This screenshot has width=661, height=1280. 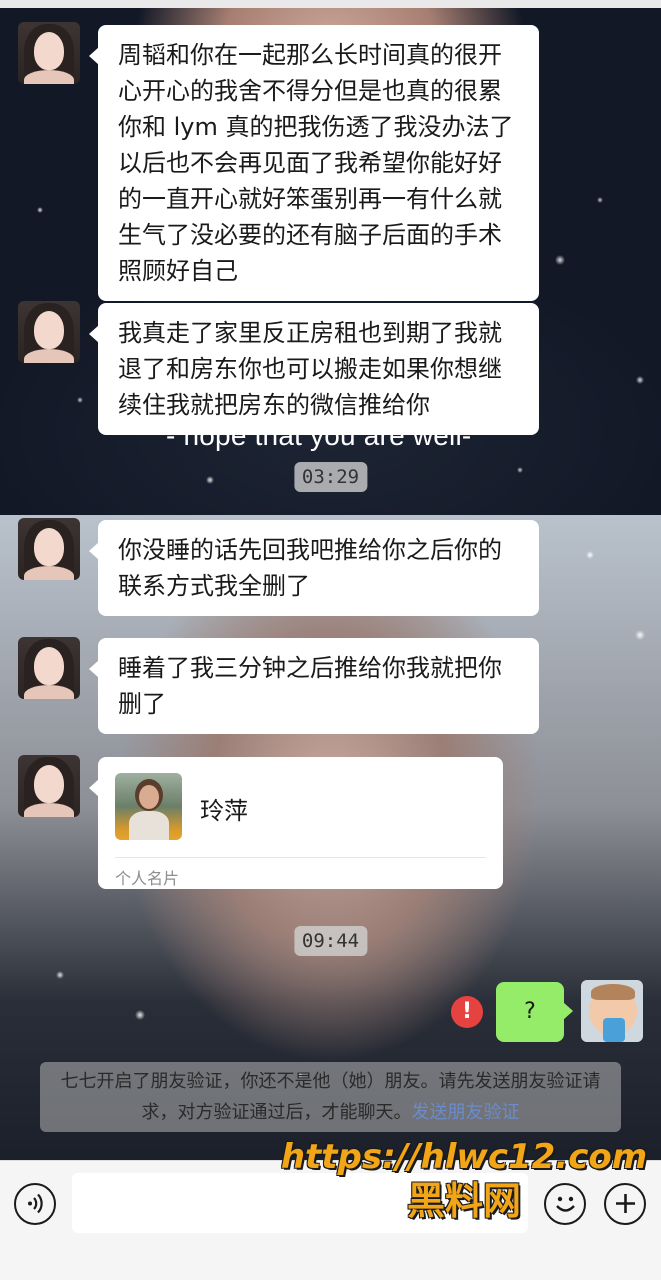 What do you see at coordinates (612, 1011) in the screenshot?
I see `my-avatar` at bounding box center [612, 1011].